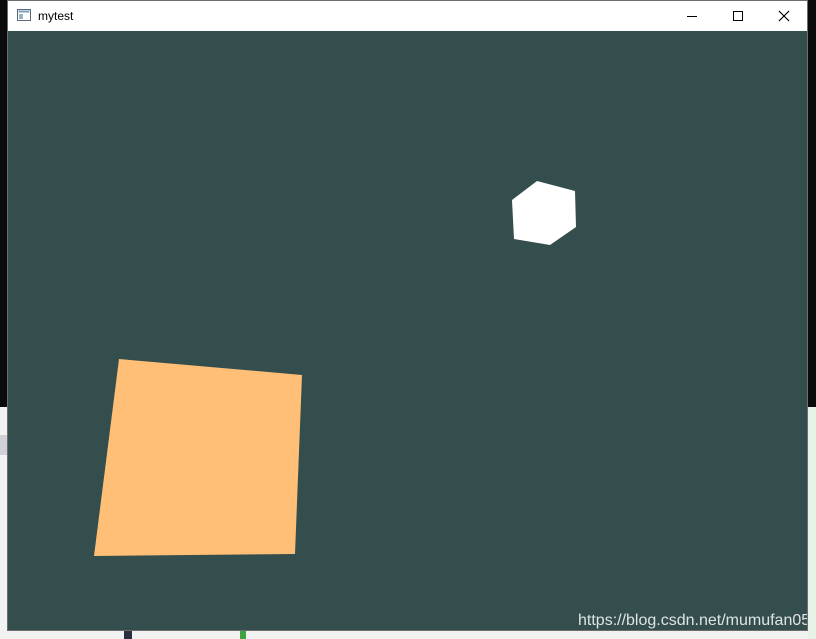  I want to click on orange-quad, so click(198, 457).